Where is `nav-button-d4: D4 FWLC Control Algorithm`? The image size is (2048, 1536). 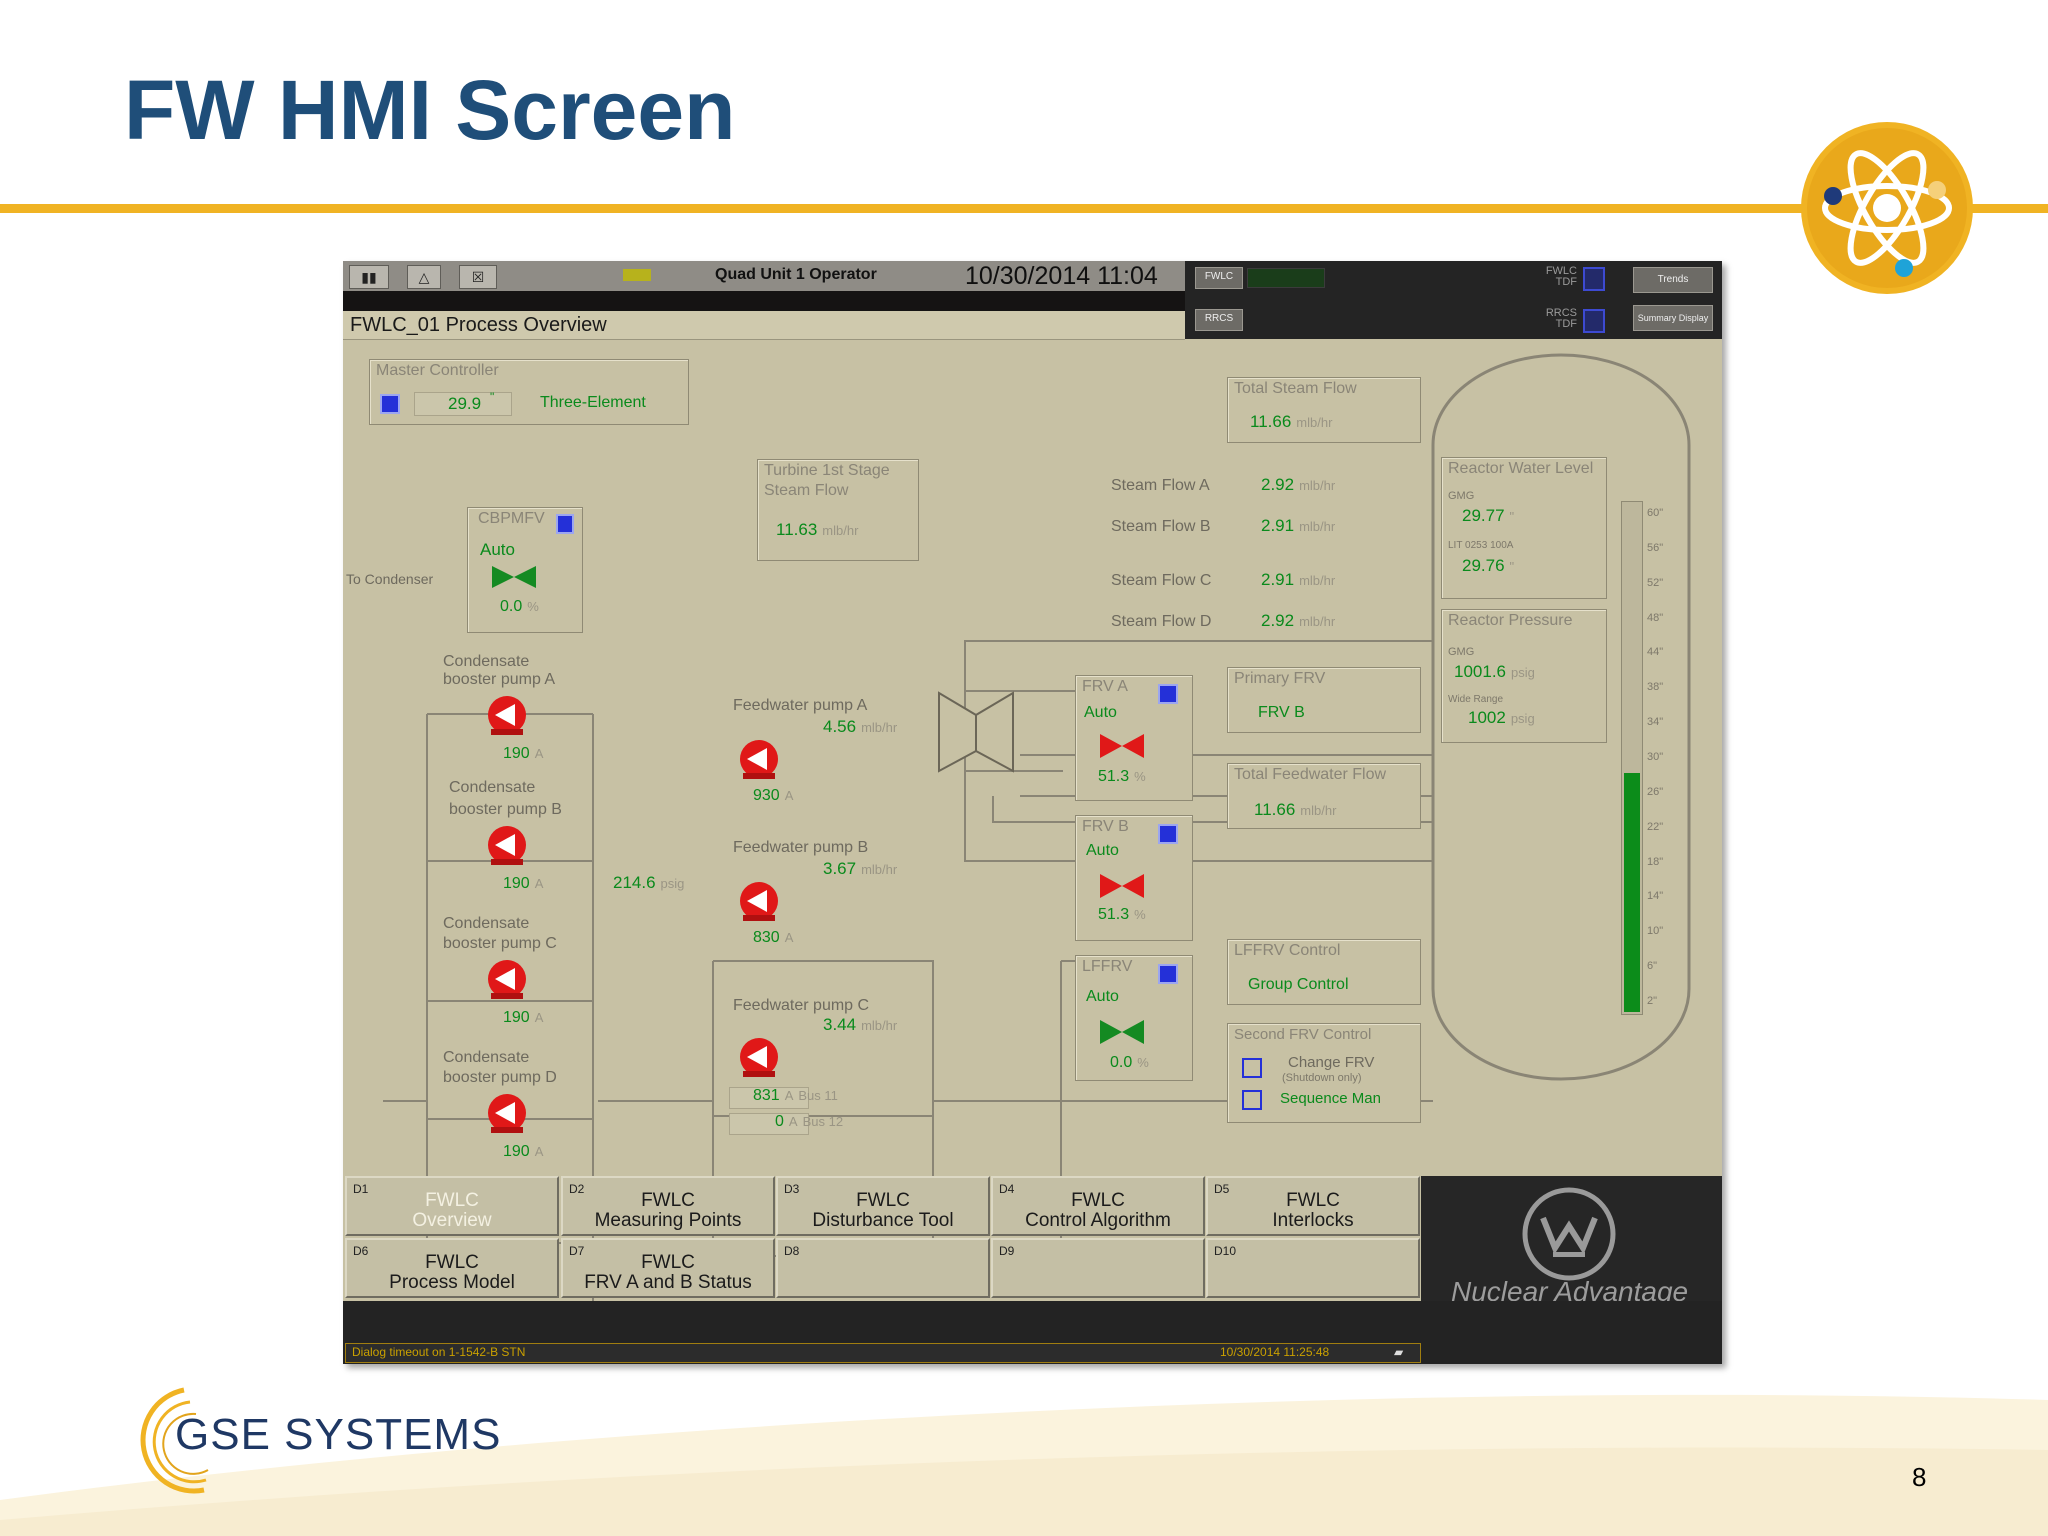 nav-button-d4: D4 FWLC Control Algorithm is located at coordinates (1098, 1206).